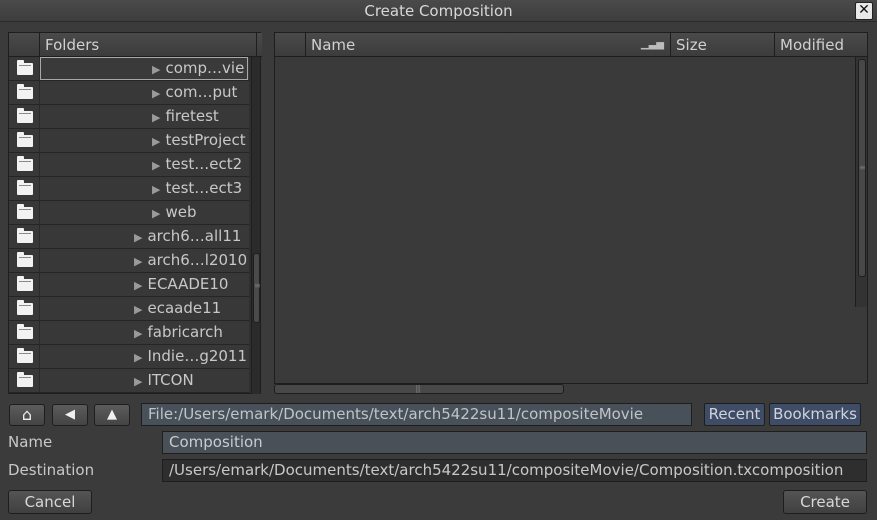 The image size is (877, 520). What do you see at coordinates (734, 414) in the screenshot?
I see `recent-button: Recent` at bounding box center [734, 414].